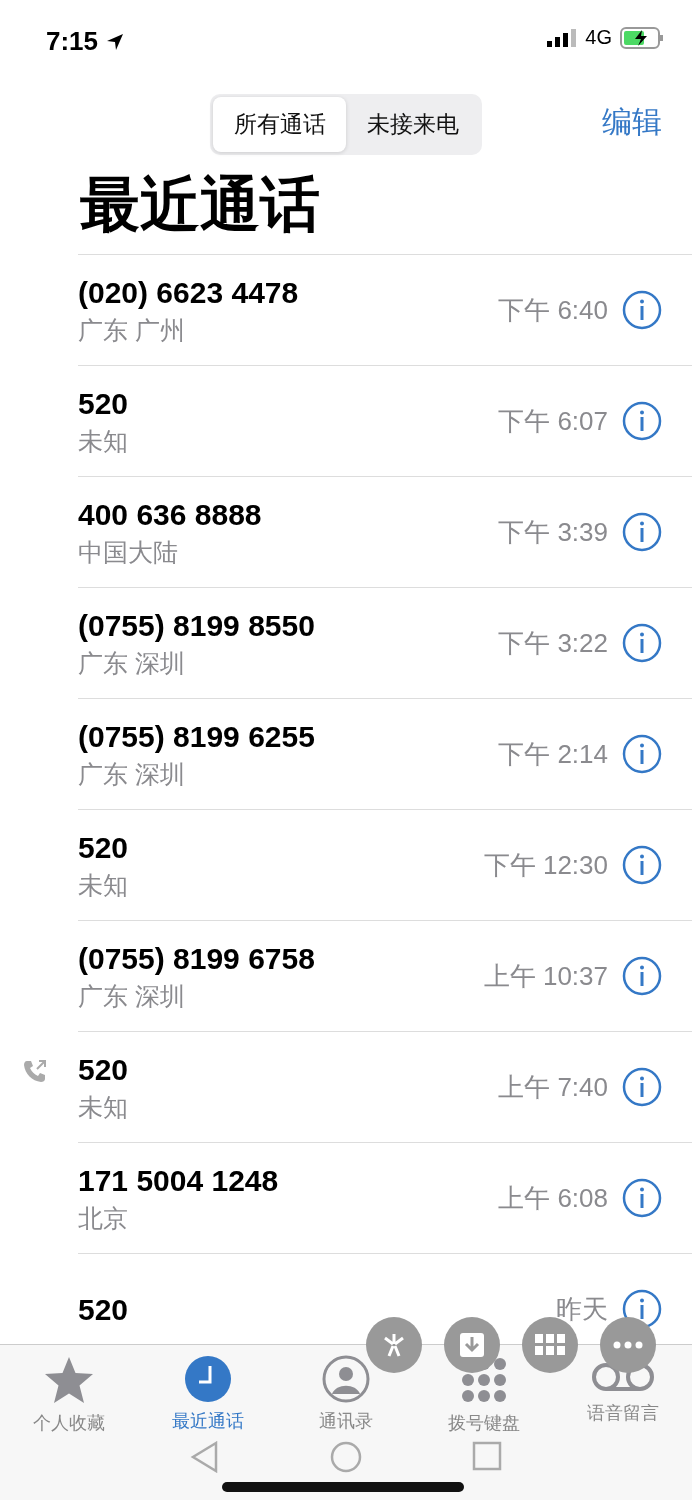 Image resolution: width=692 pixels, height=1500 pixels. Describe the element at coordinates (553, 310) in the screenshot. I see `call-time: 下午 6:40` at that location.